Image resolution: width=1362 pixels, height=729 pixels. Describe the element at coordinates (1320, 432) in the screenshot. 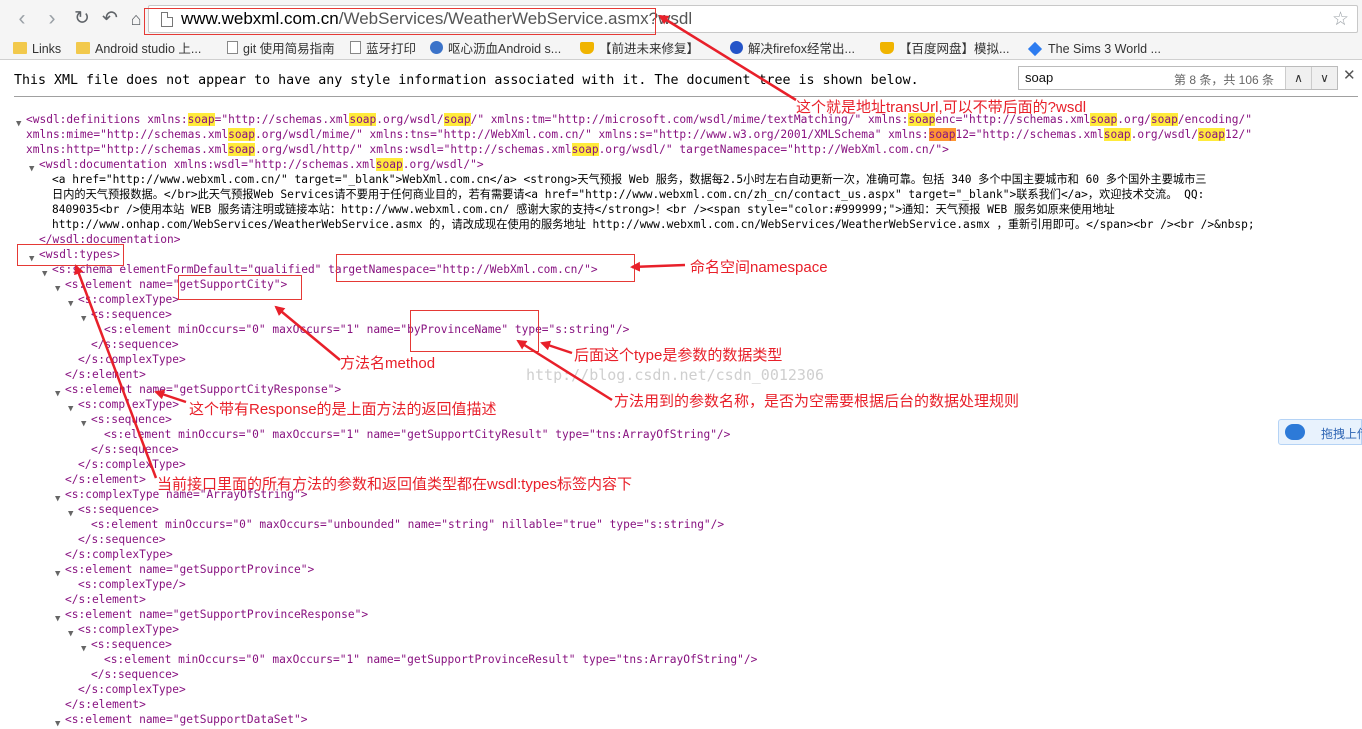

I see `drag-upload-button: 拖拽上传` at that location.